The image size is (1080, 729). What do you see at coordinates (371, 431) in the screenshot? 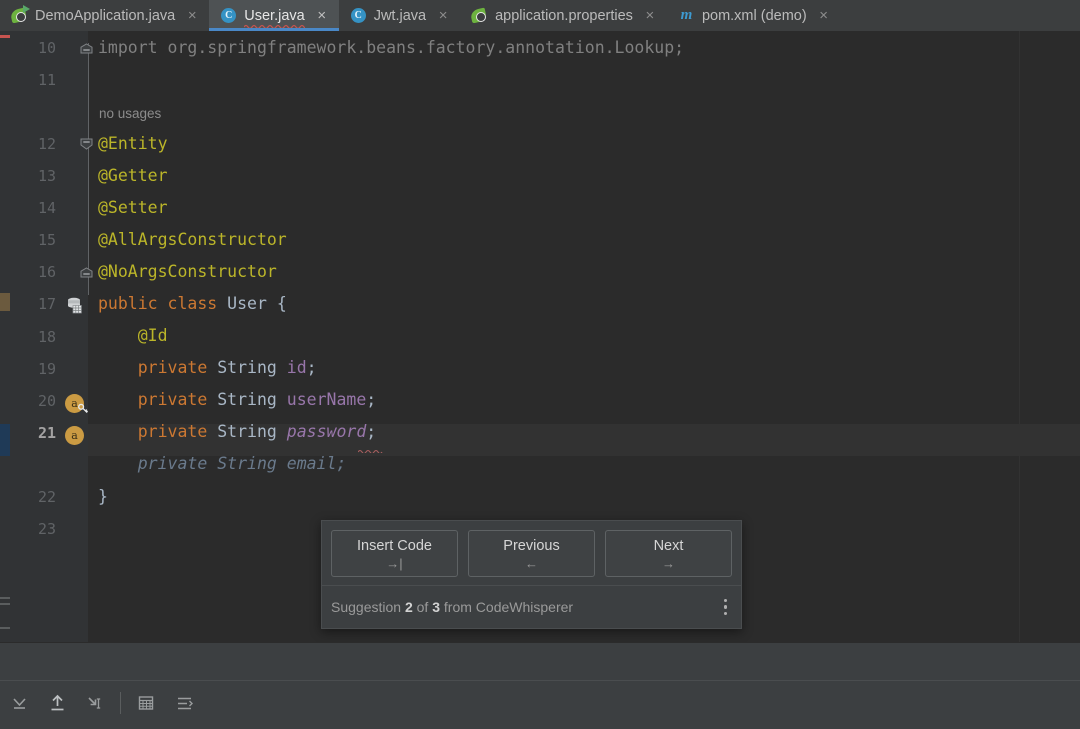
I see `semicolon: ;` at bounding box center [371, 431].